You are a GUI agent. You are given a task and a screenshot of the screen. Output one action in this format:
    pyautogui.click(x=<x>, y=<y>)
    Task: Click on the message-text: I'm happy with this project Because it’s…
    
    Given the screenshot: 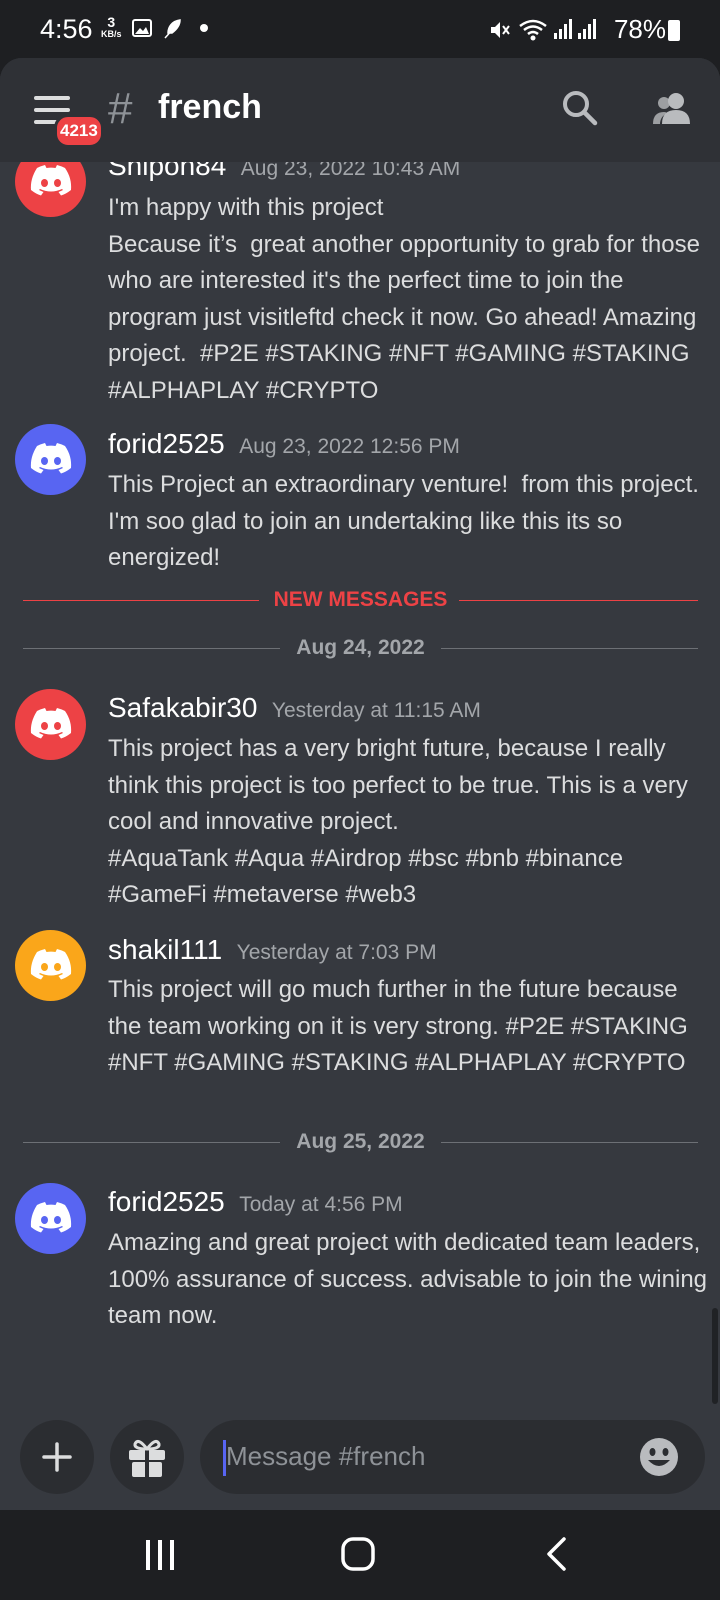 What is the action you would take?
    pyautogui.click(x=404, y=299)
    